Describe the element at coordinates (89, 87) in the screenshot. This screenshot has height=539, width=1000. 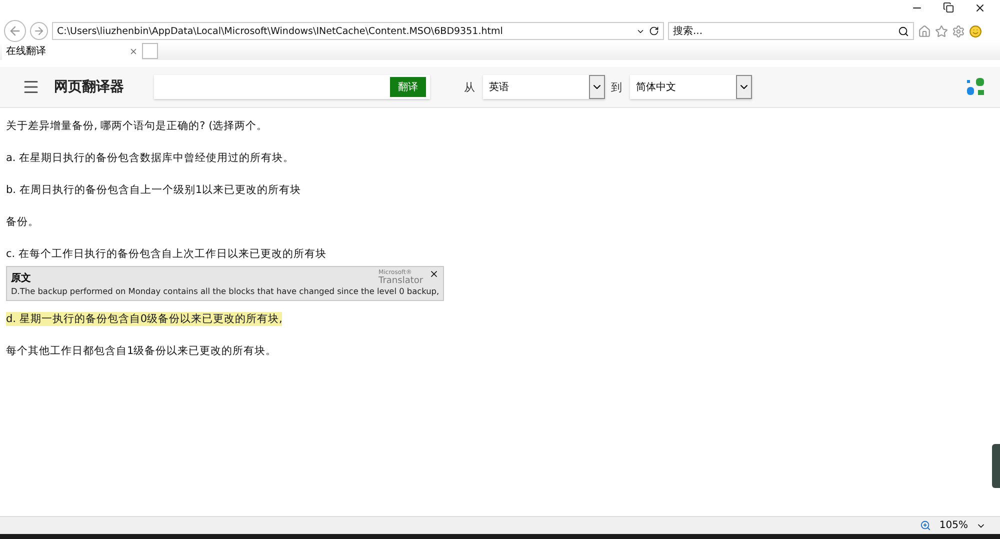
I see `app-title: 网页翻译器` at that location.